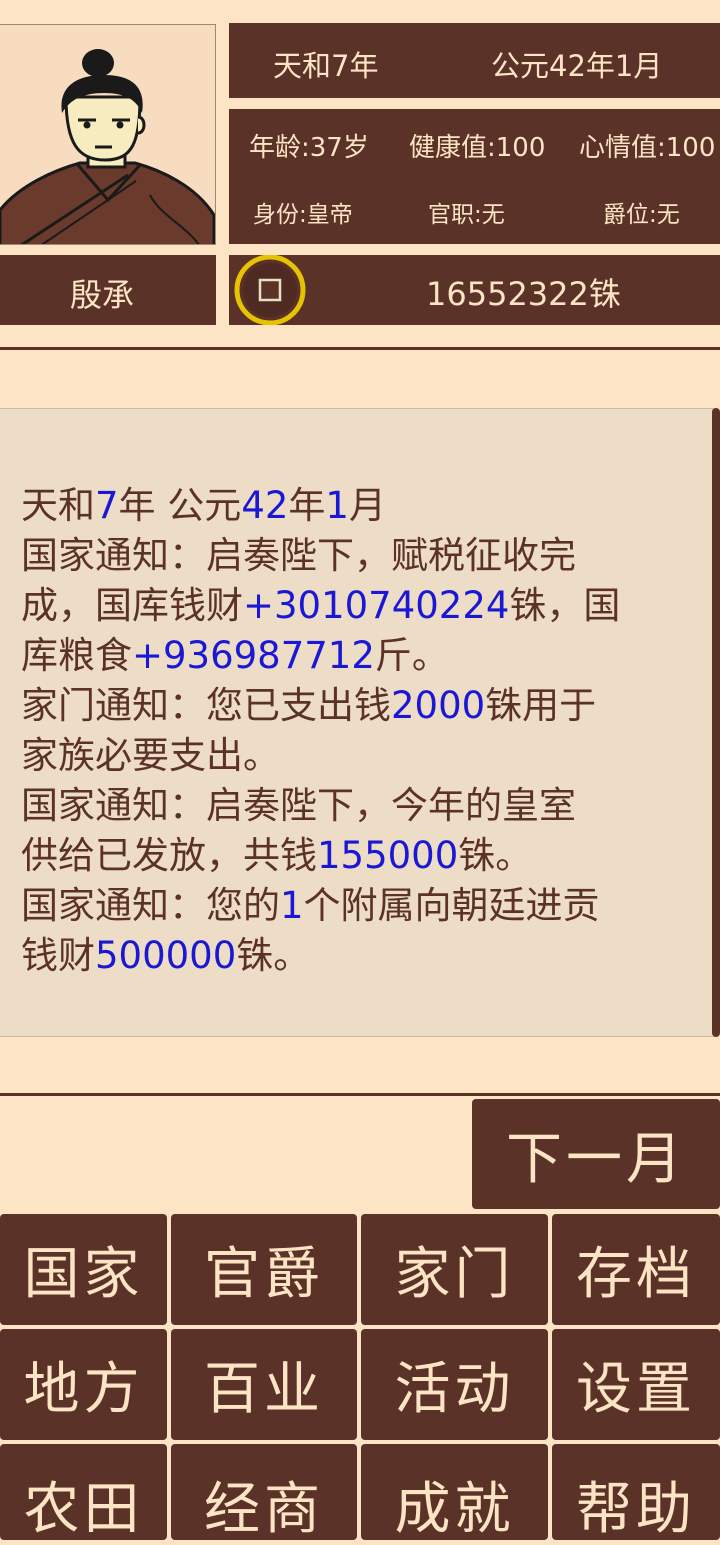 This screenshot has height=1545, width=720. Describe the element at coordinates (150, 905) in the screenshot. I see `log-text: 国家通知：您的` at that location.